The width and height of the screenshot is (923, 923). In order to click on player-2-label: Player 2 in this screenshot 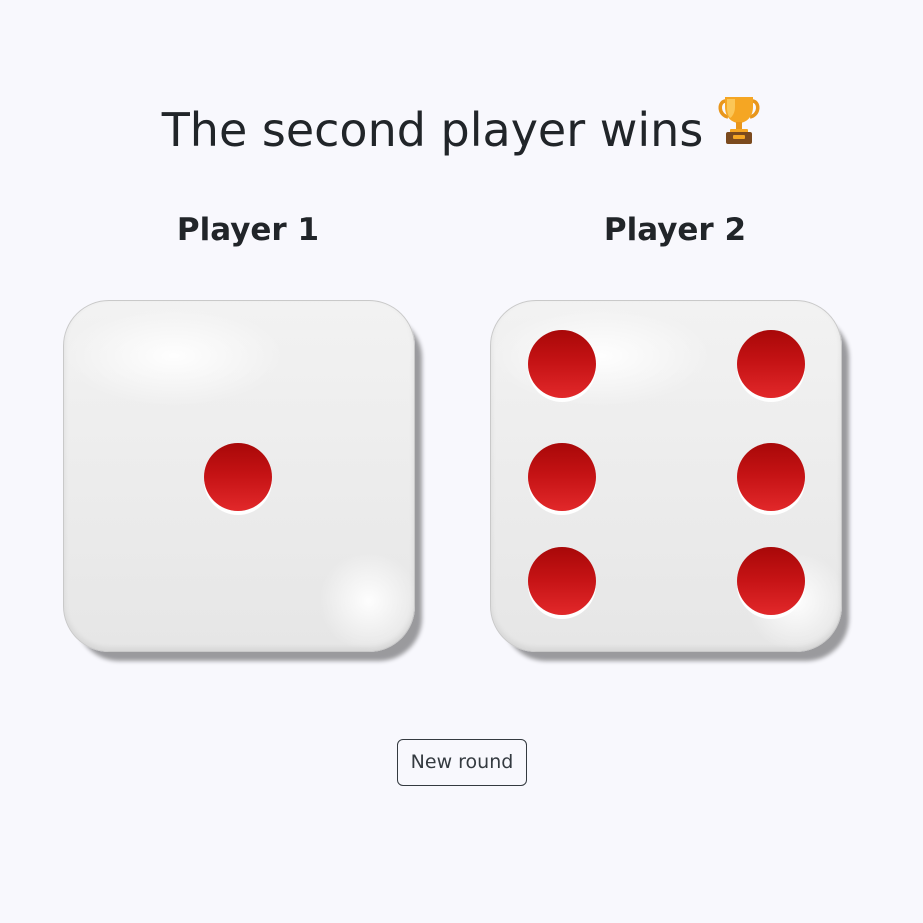, I will do `click(675, 230)`.